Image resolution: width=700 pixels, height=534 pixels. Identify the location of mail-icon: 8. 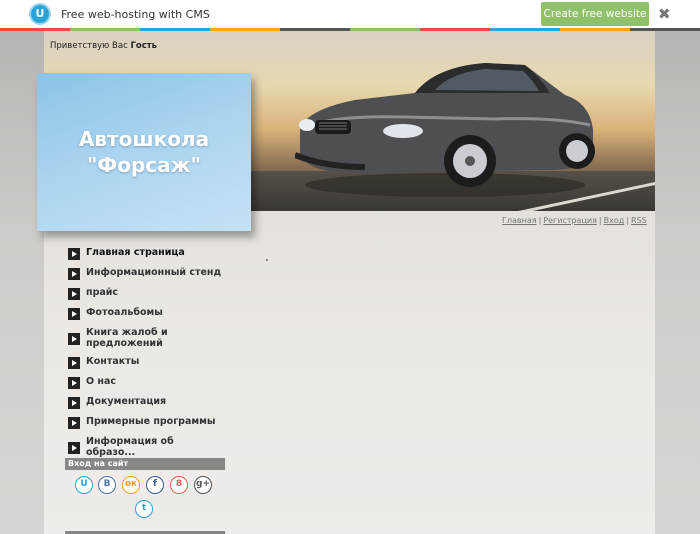
(179, 485).